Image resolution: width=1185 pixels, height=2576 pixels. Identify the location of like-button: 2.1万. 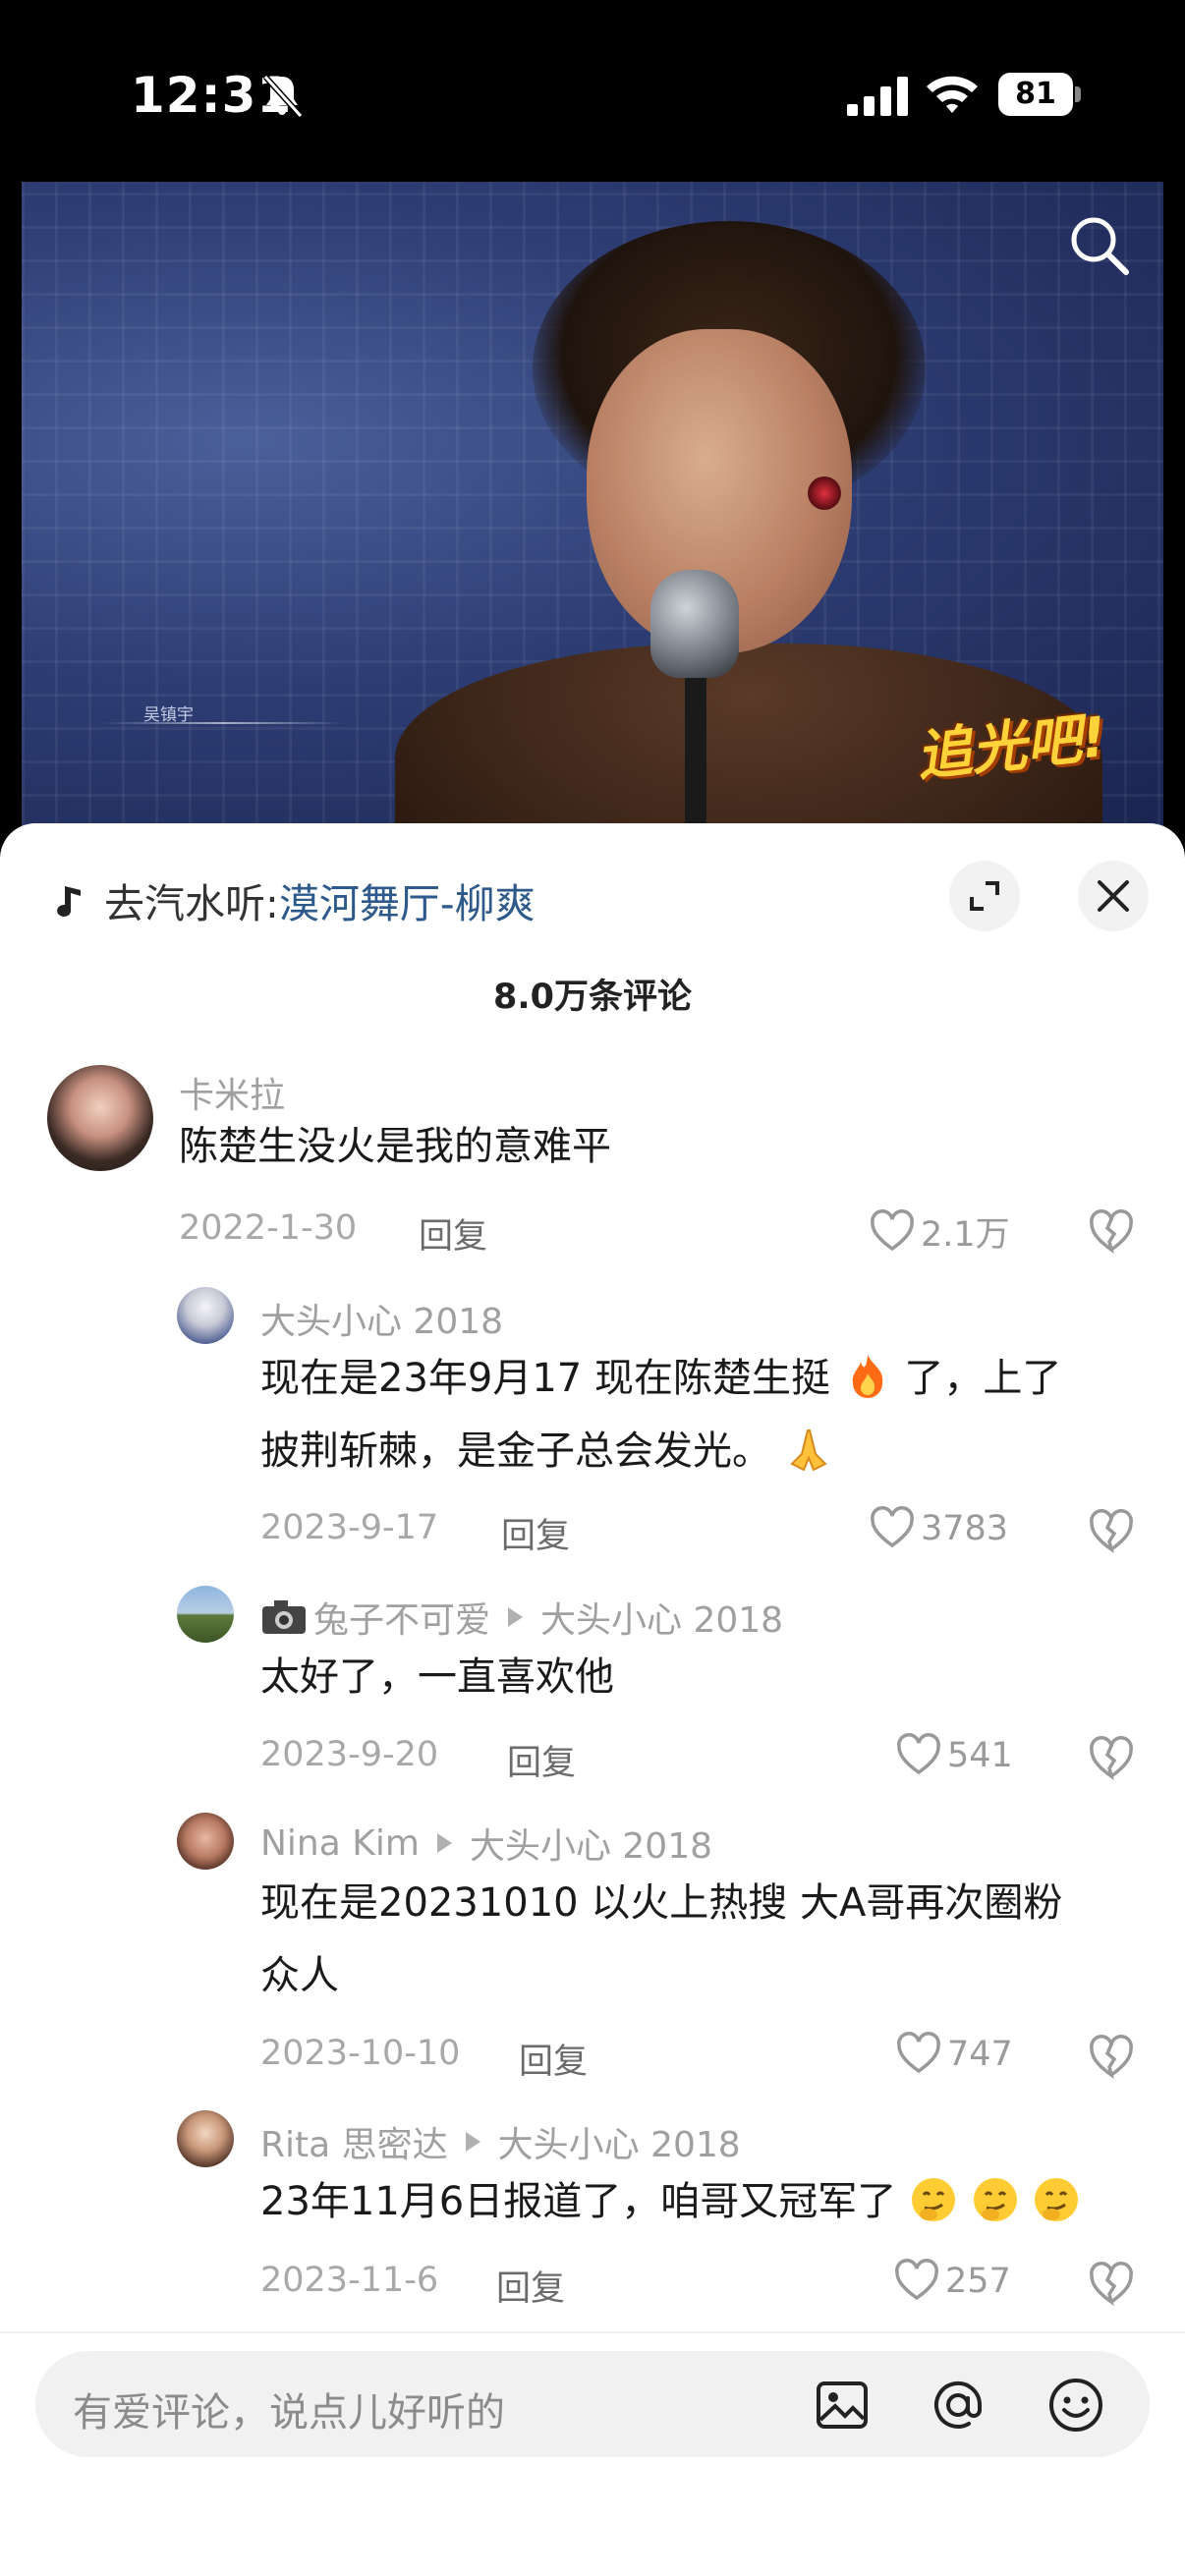
(940, 1231).